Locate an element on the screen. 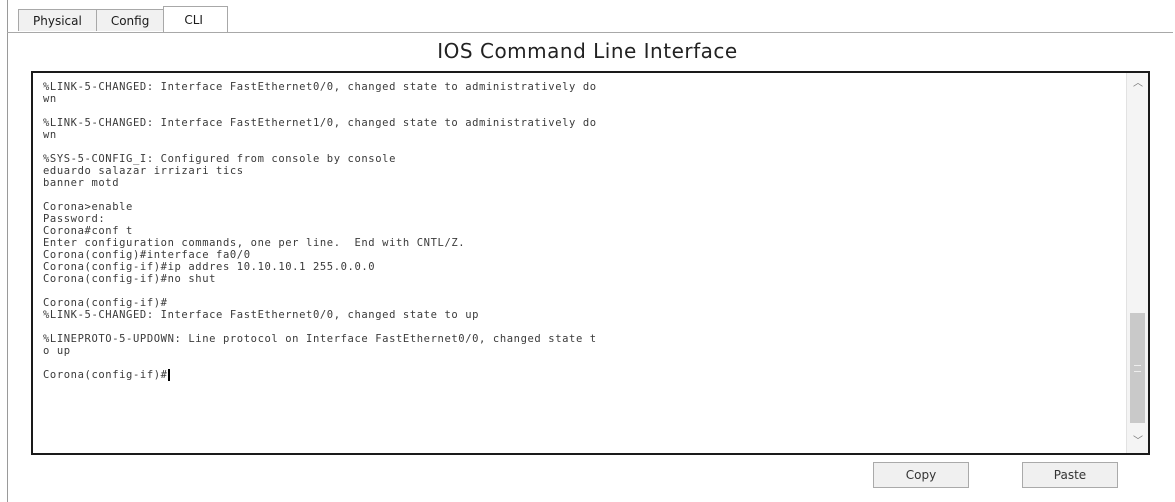  console-line: Corona(config-if)#no shut is located at coordinates (130, 279).